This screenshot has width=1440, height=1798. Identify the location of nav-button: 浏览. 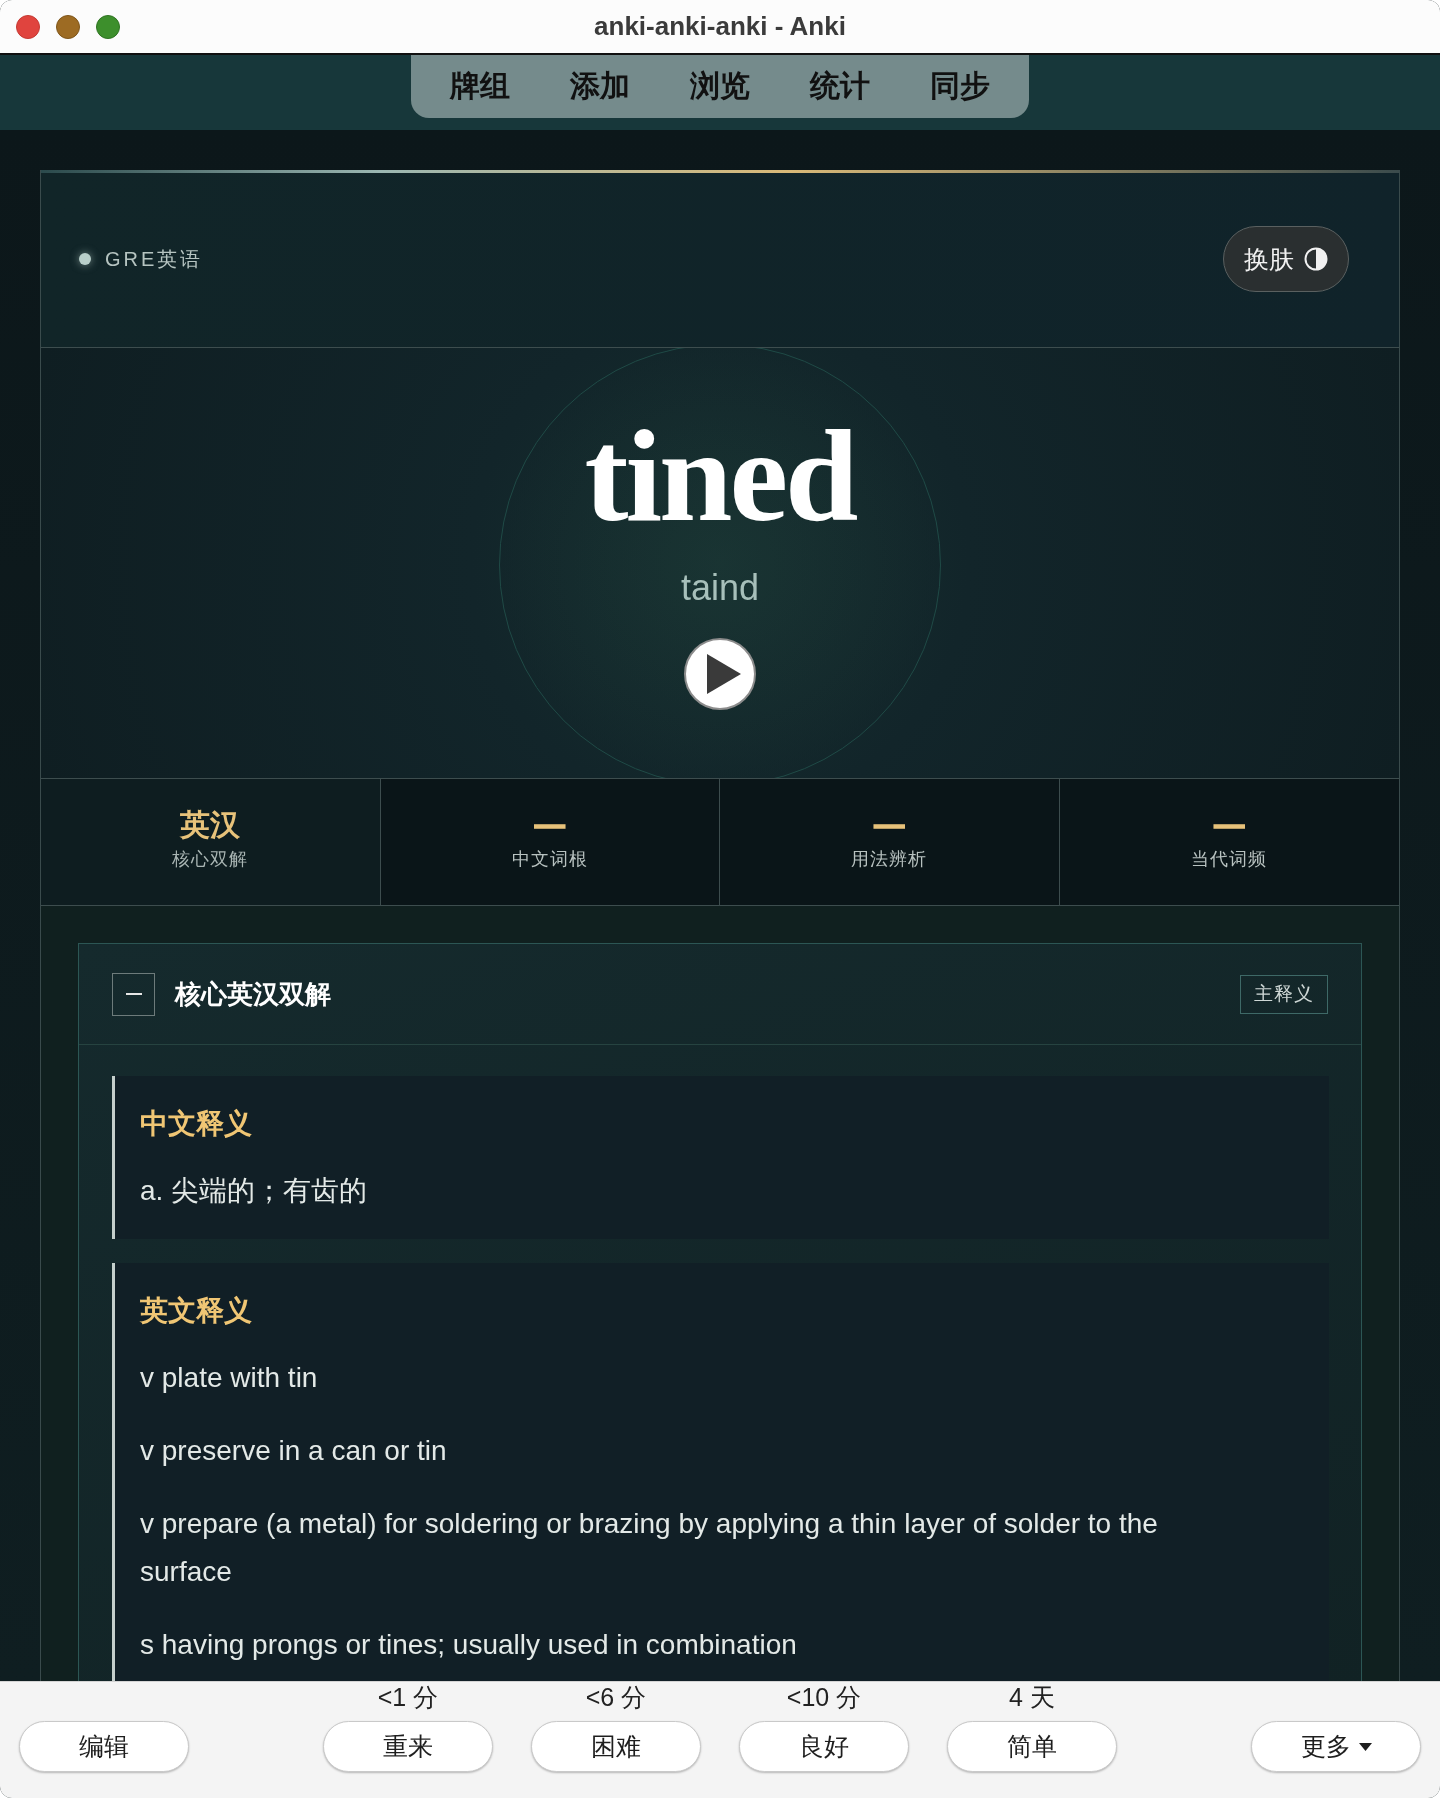
(720, 86).